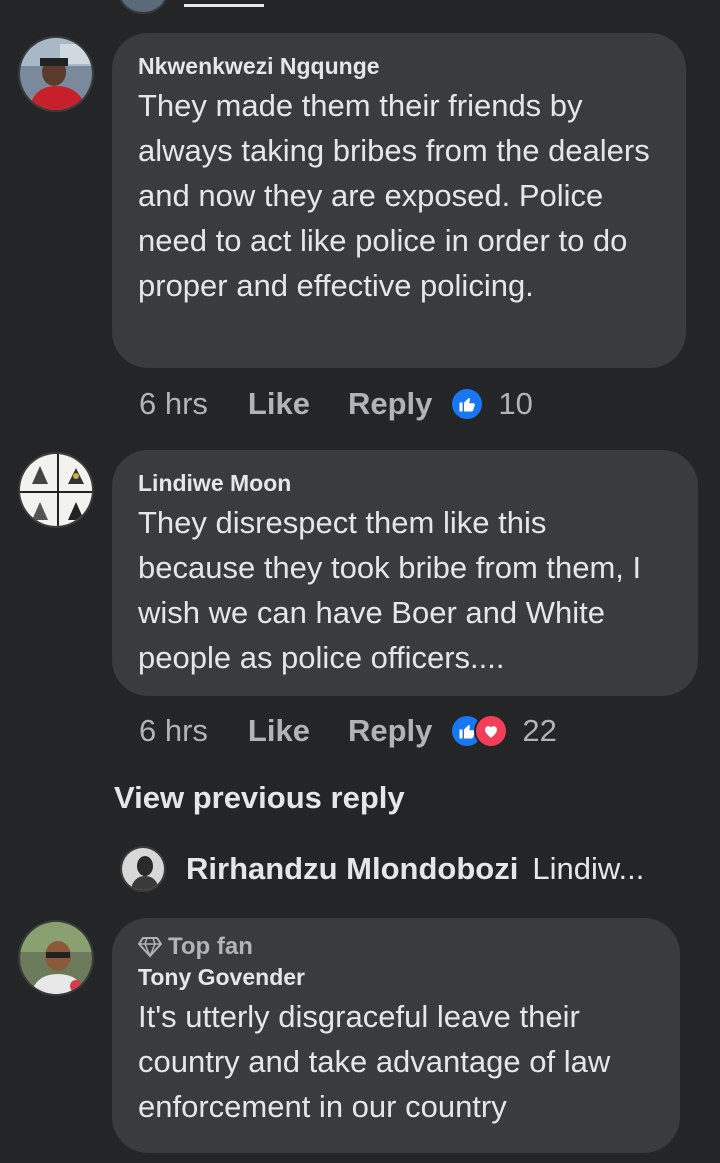 This screenshot has height=1163, width=720. I want to click on comment-actions: 6 hrs Like Reply 10, so click(336, 404).